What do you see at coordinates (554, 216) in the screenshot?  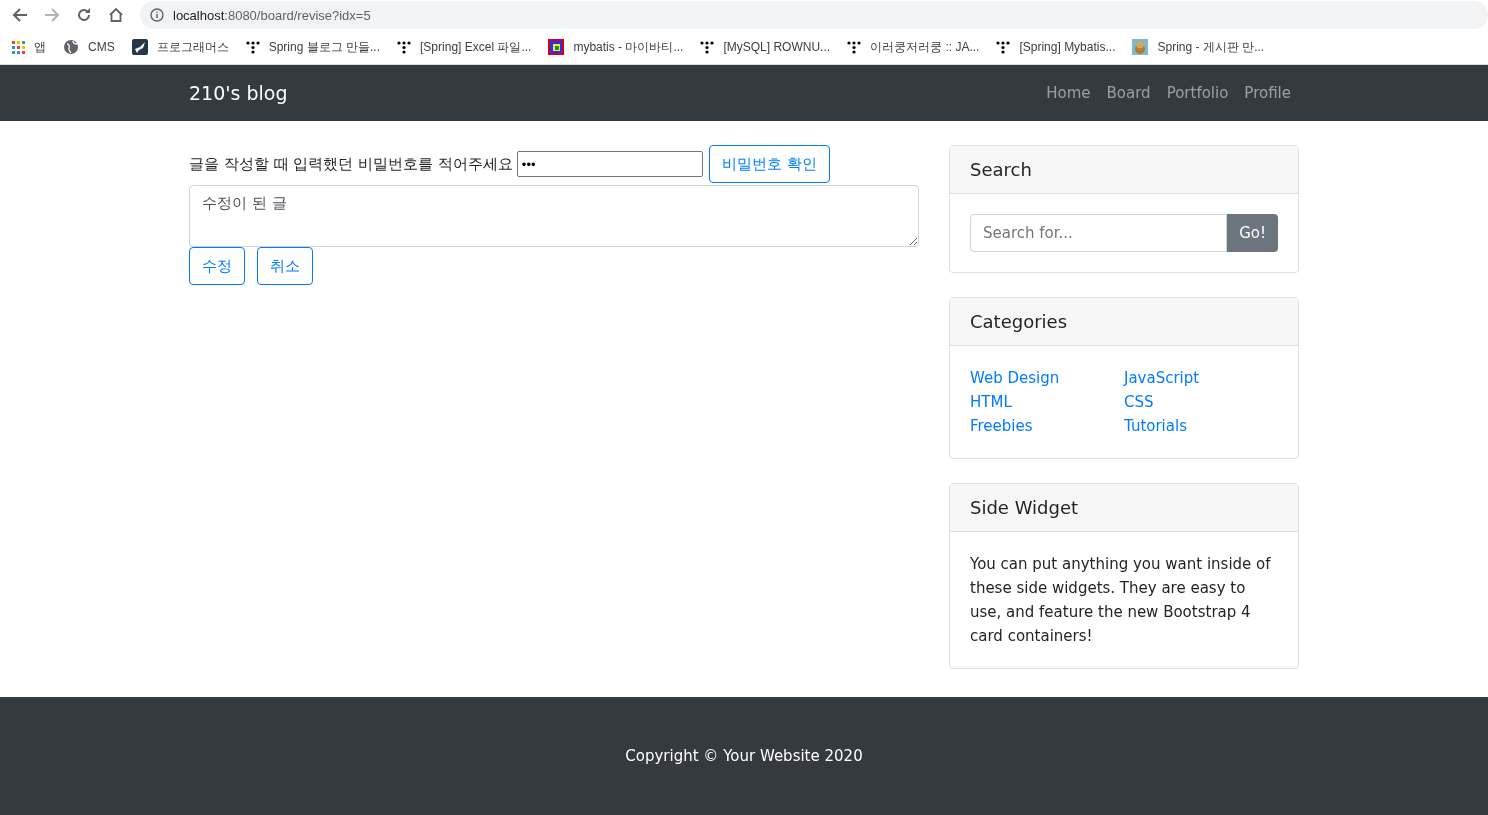 I see `content-textarea: 수정이 된 글` at bounding box center [554, 216].